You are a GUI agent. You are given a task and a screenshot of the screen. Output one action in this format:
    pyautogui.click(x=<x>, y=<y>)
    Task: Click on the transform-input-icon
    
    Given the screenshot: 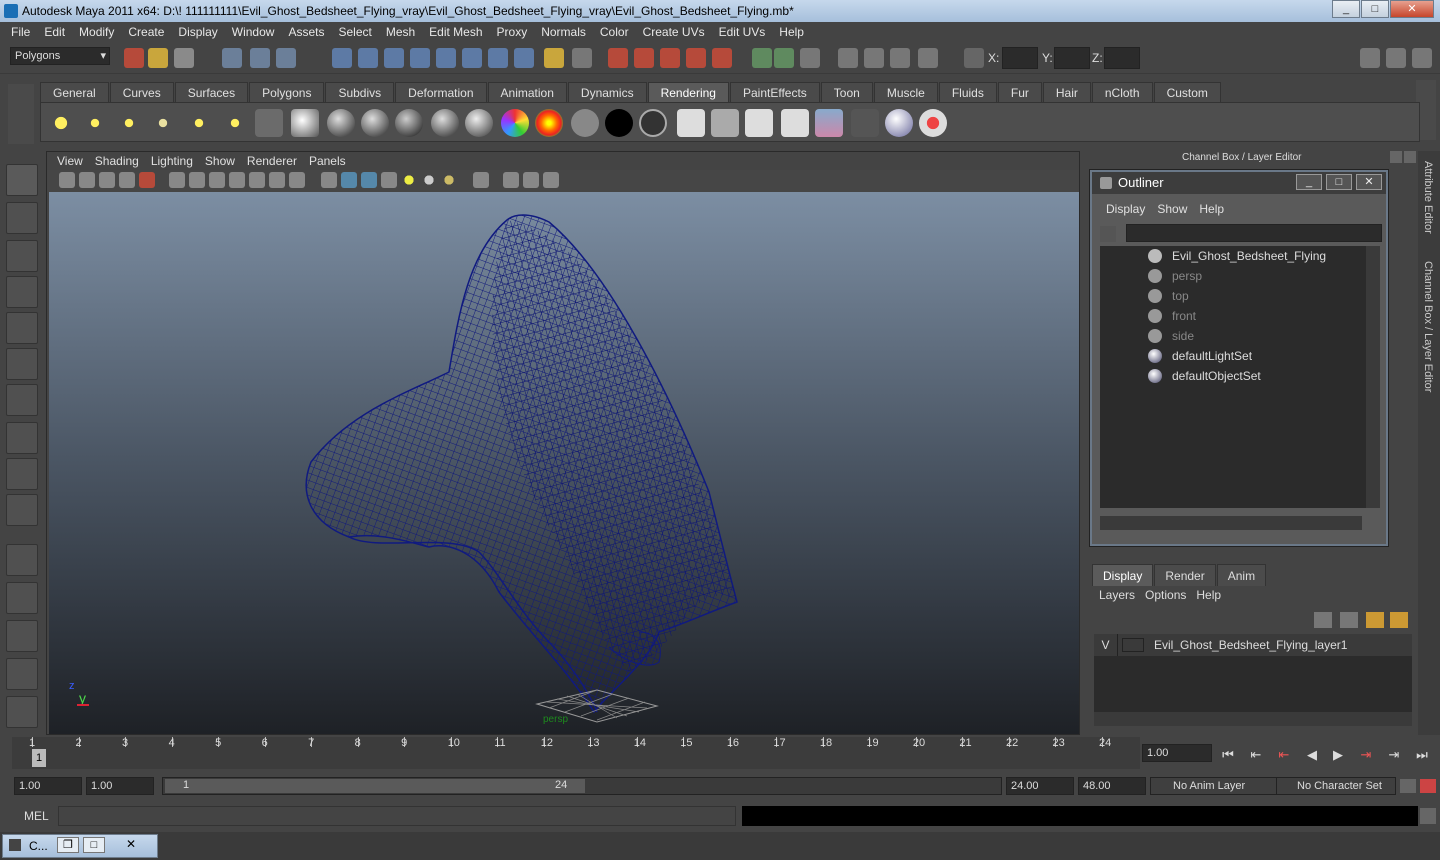 What is the action you would take?
    pyautogui.click(x=974, y=58)
    